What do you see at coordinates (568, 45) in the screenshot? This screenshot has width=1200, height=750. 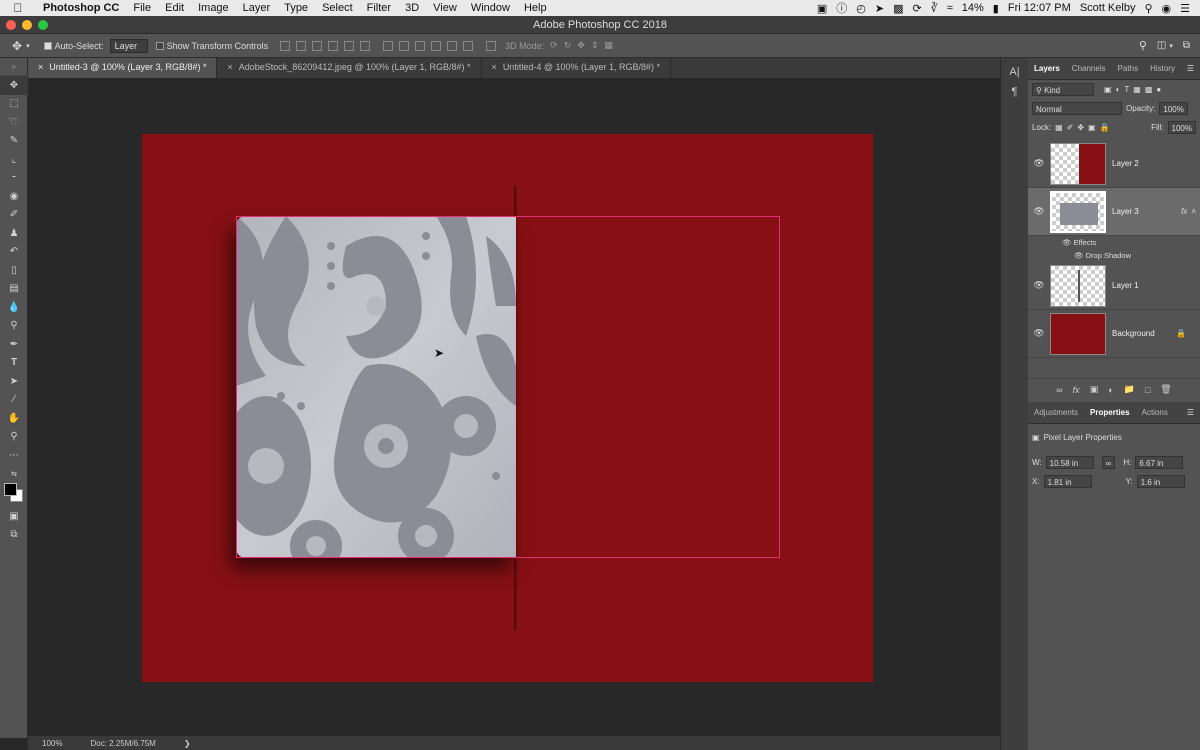 I see `3d-roll-icon: ↻` at bounding box center [568, 45].